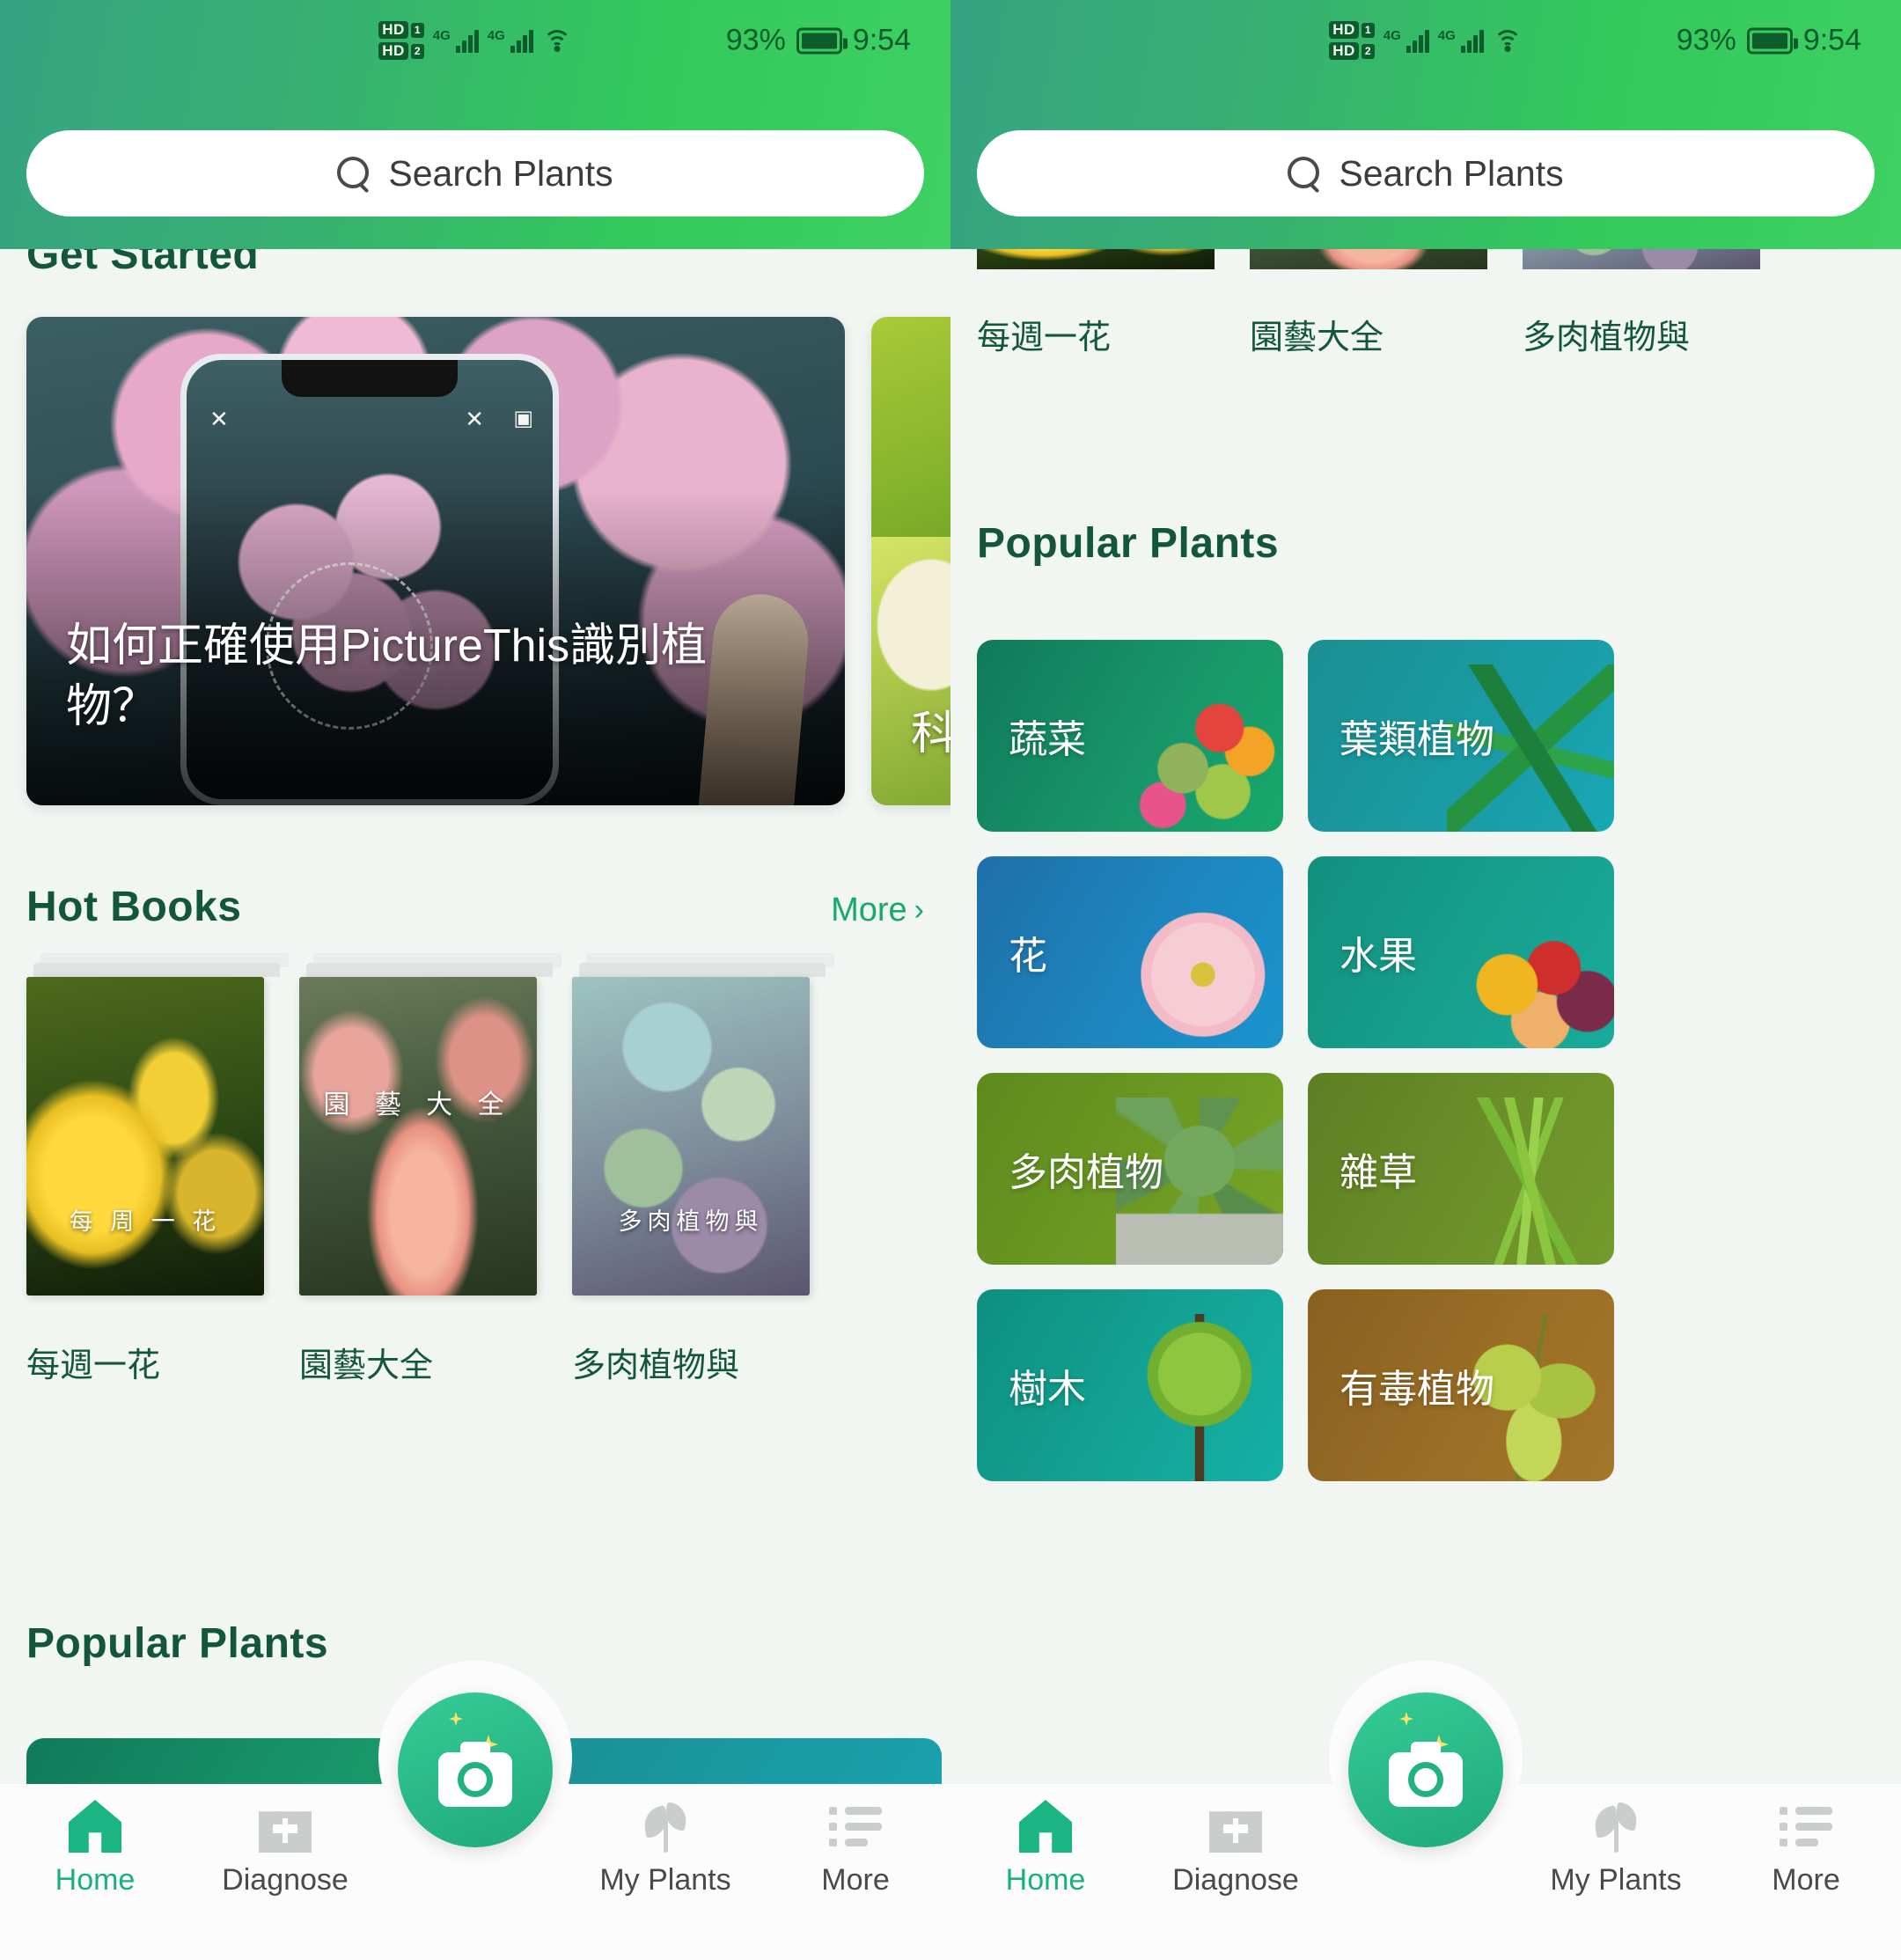 The image size is (1901, 1960). Describe the element at coordinates (387, 676) in the screenshot. I see `get-started-card-caption: 如何正確使用PictureThis識別植物？` at that location.